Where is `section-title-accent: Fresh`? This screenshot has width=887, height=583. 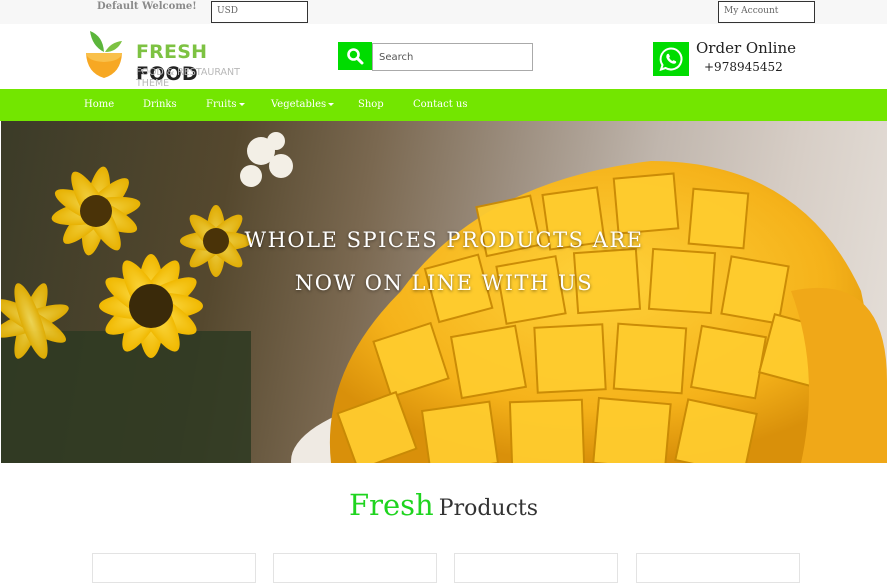 section-title-accent: Fresh is located at coordinates (391, 505).